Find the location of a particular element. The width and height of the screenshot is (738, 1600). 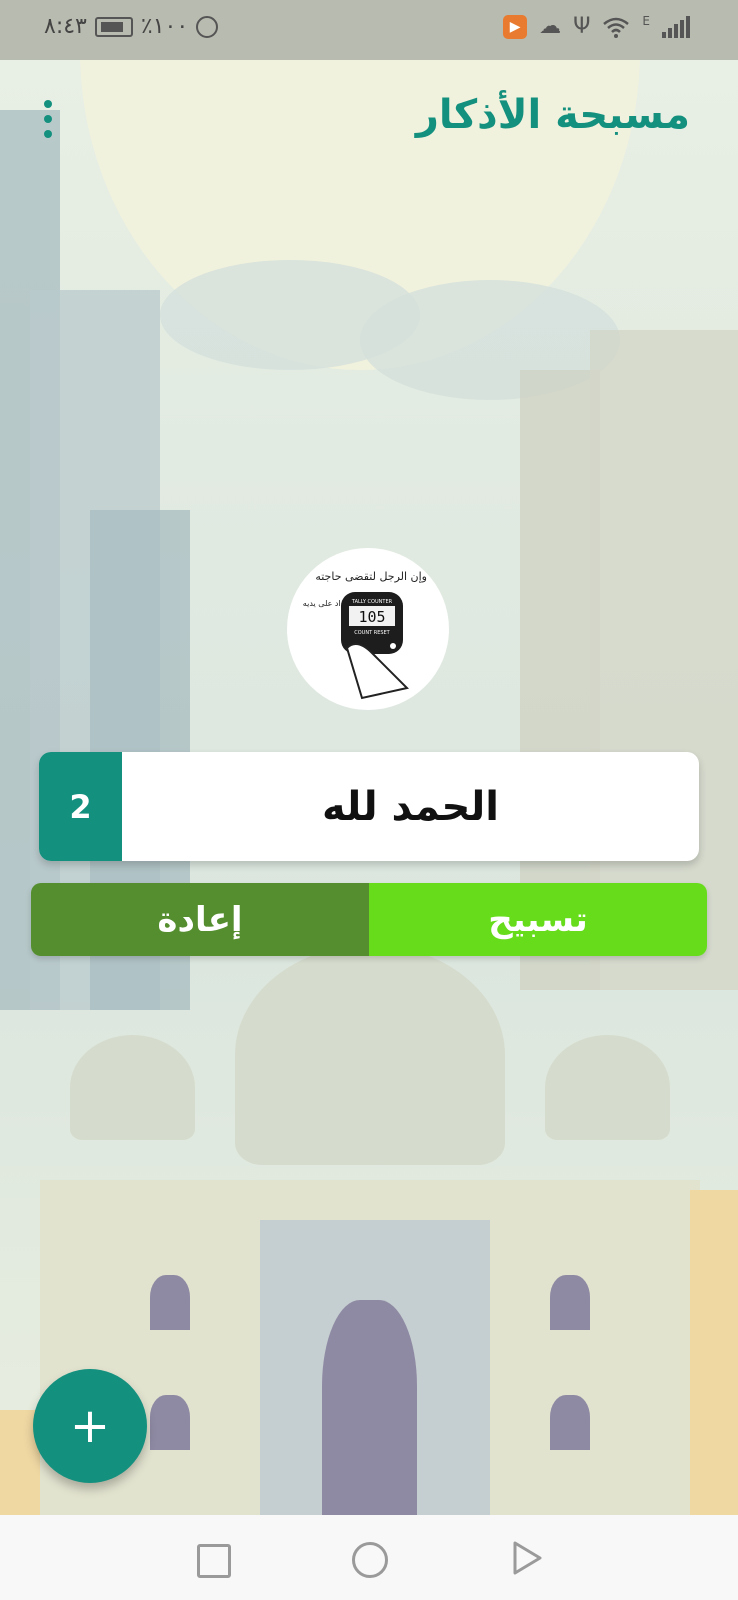

battery-icon is located at coordinates (113, 26).